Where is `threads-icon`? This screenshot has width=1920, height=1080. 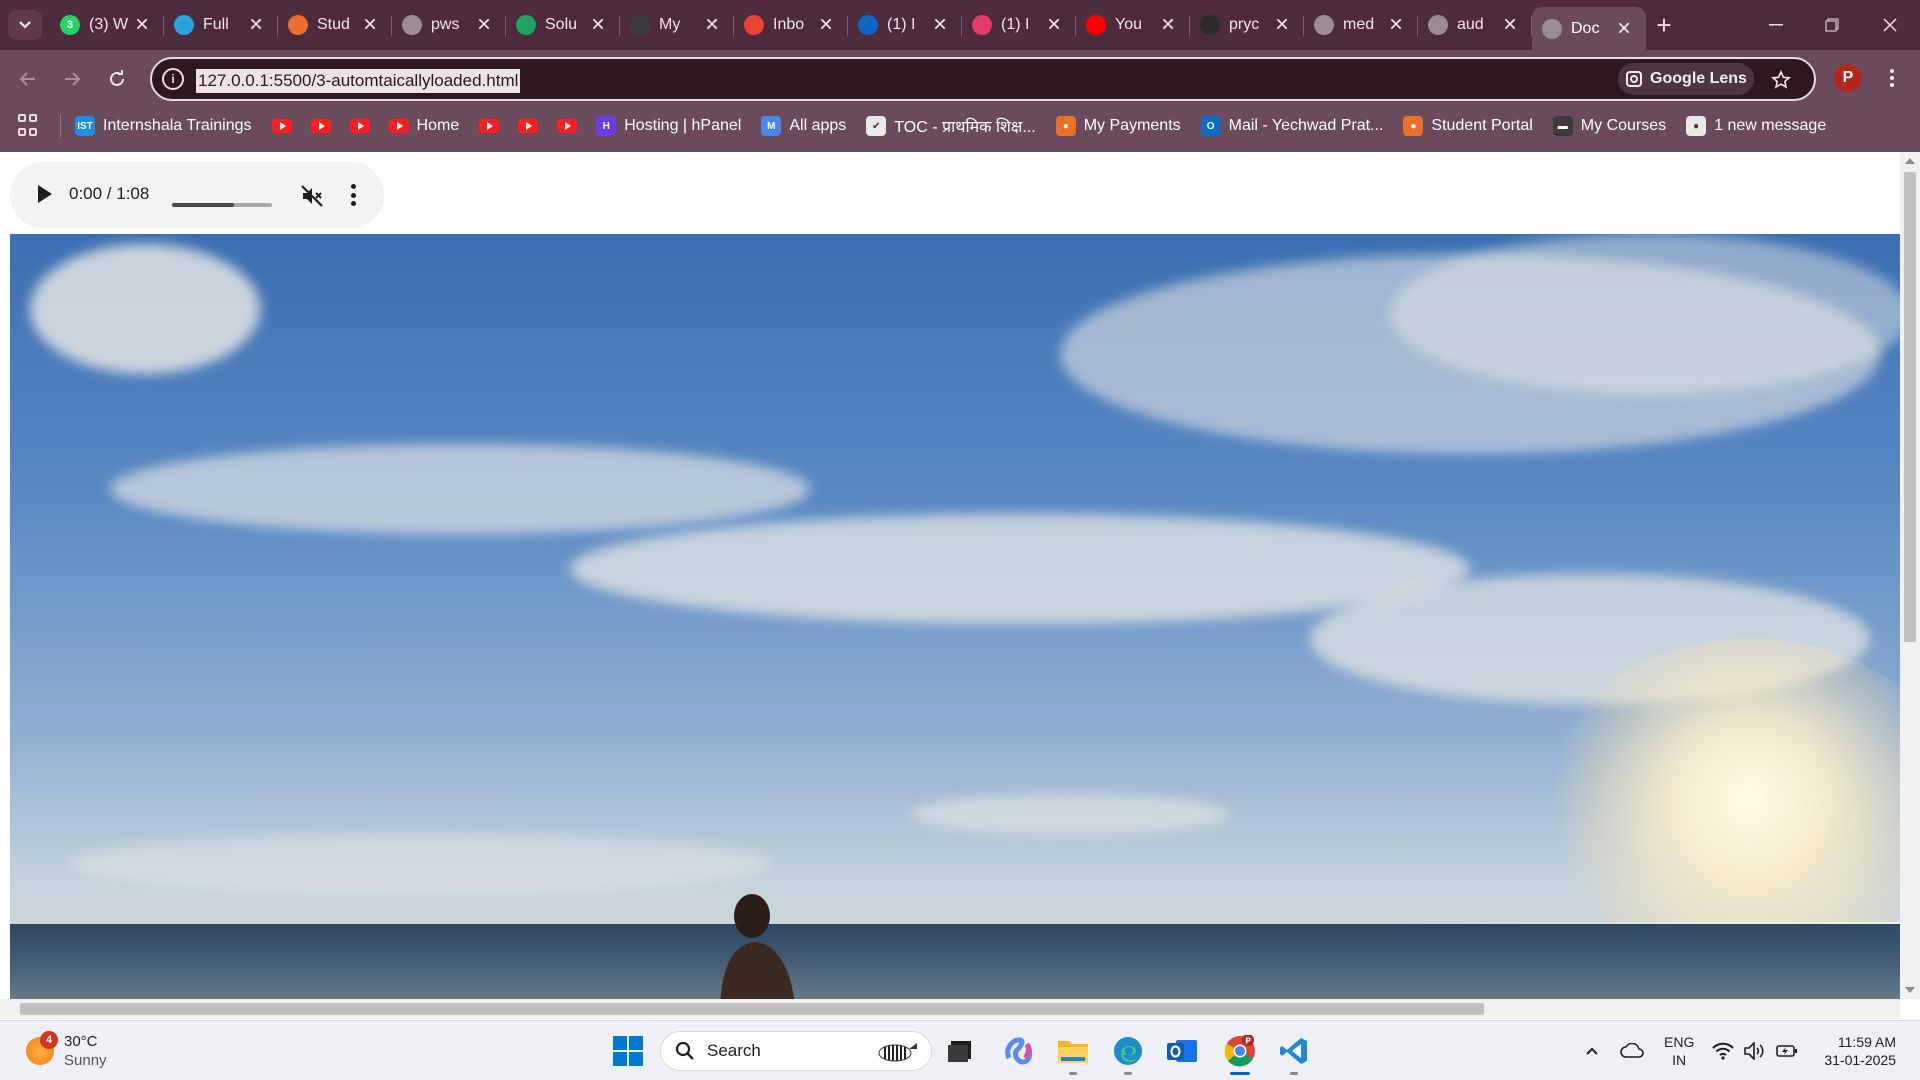 threads-icon is located at coordinates (982, 25).